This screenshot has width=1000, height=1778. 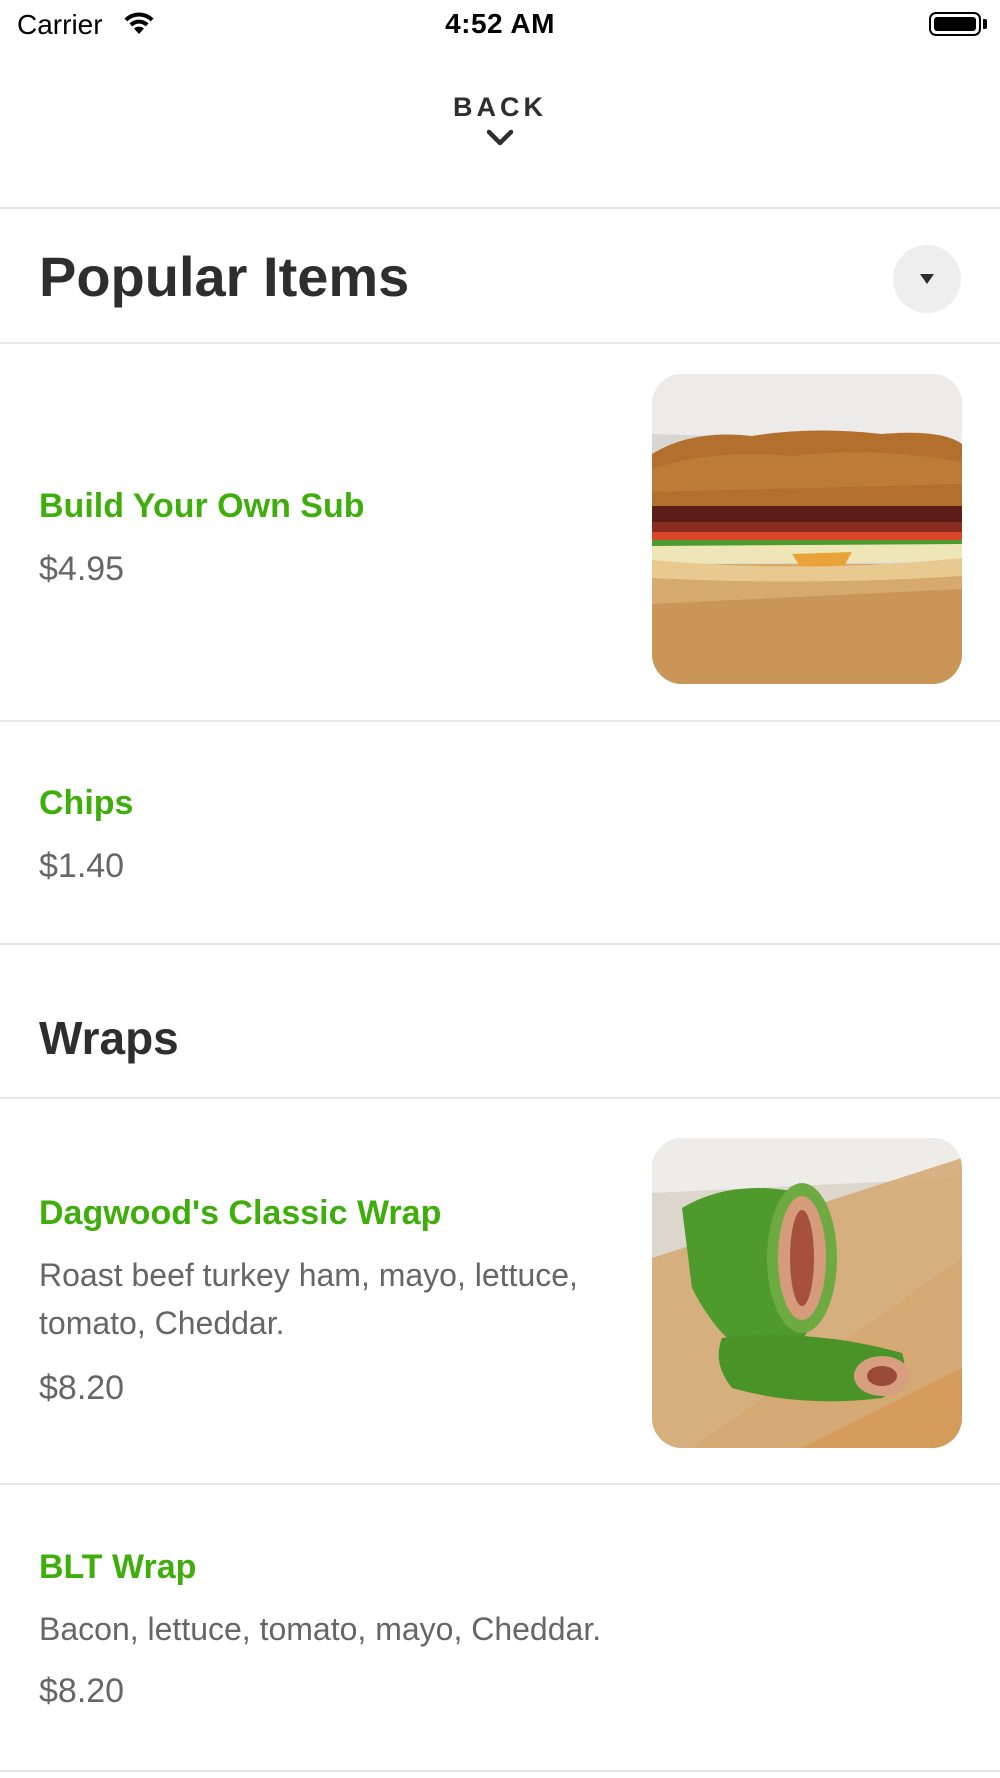 I want to click on item-name: BLT Wrap, so click(x=118, y=1567).